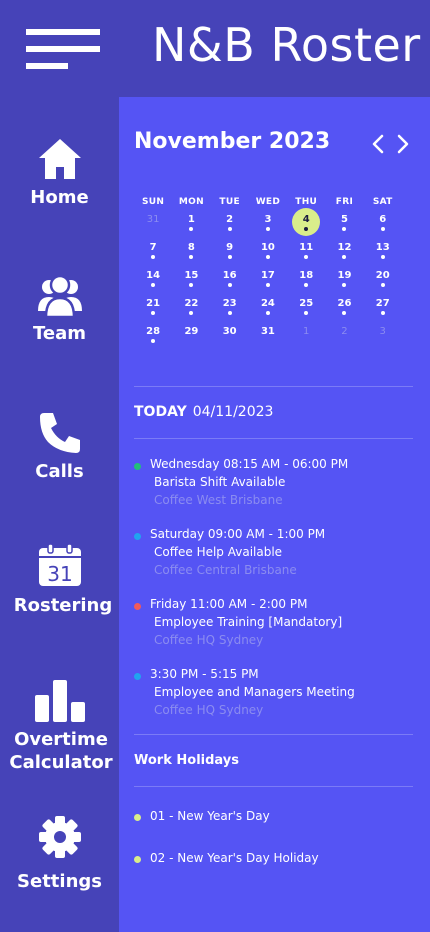 This screenshot has width=430, height=932. Describe the element at coordinates (233, 412) in the screenshot. I see `today-date: 04/11/2023` at that location.